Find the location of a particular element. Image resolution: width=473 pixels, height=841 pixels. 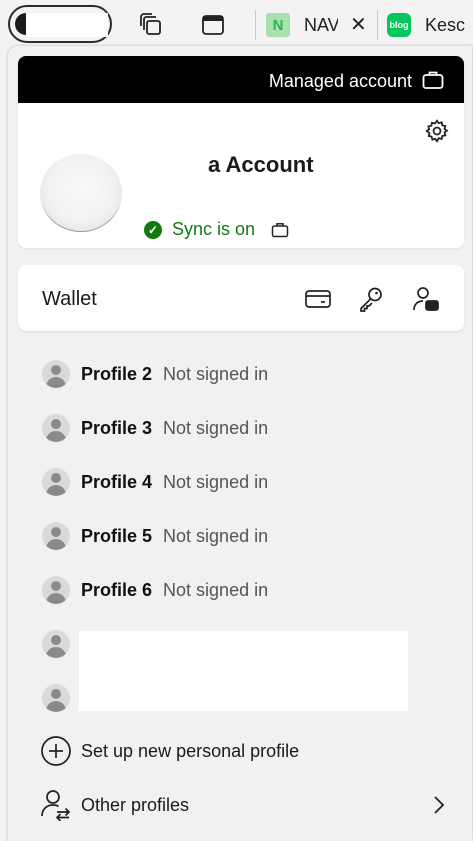

personal-info-icon is located at coordinates (426, 299).